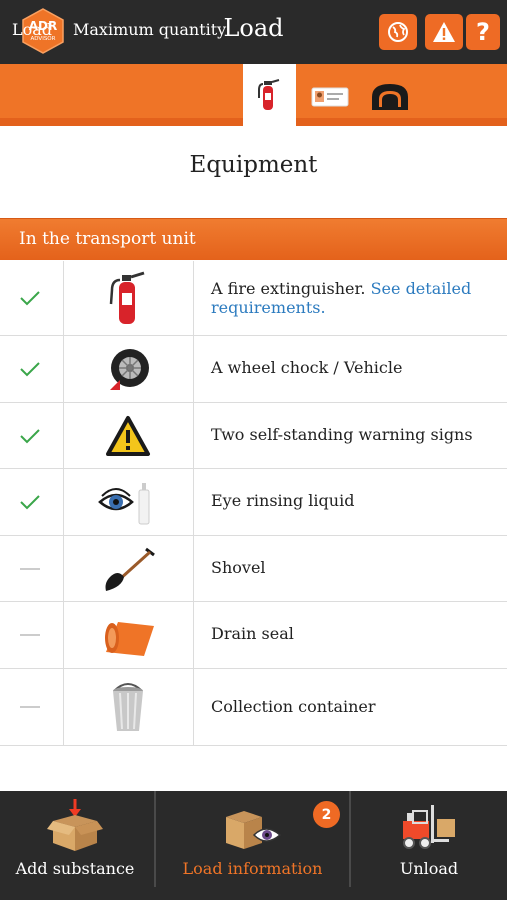 This screenshot has width=507, height=900. What do you see at coordinates (429, 868) in the screenshot?
I see `unload-label: Unload` at bounding box center [429, 868].